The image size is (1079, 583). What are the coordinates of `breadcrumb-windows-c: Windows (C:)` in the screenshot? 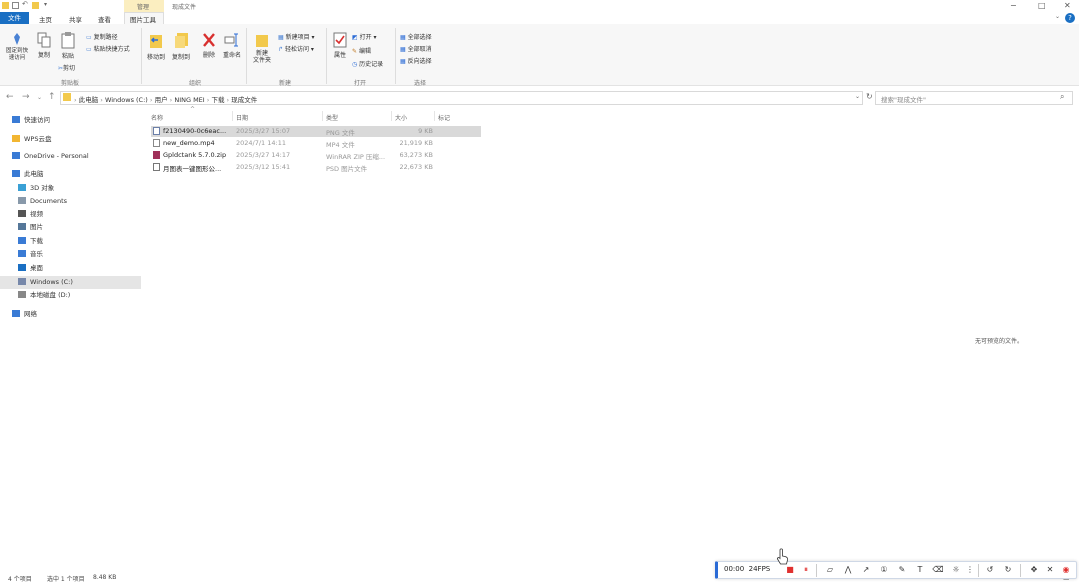 It's located at (126, 100).